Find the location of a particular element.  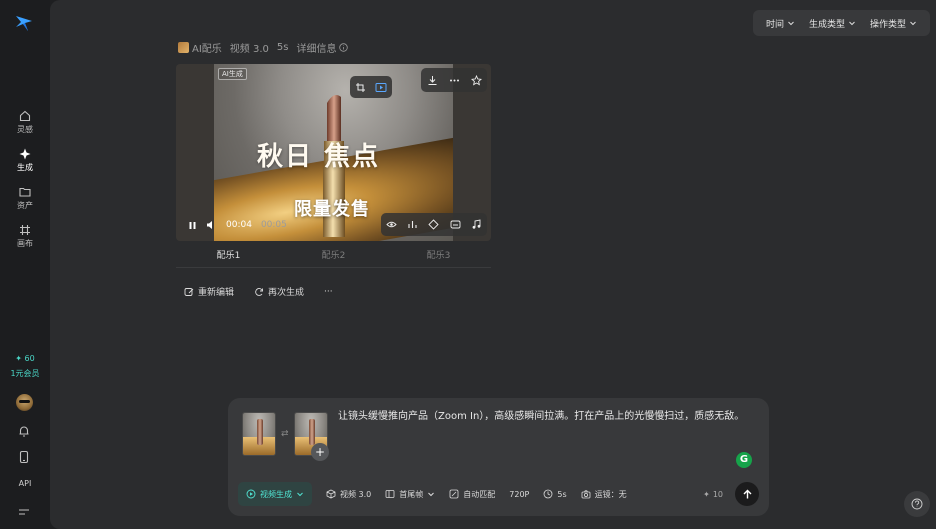

tab-music-2: 配乐2 is located at coordinates (333, 255).